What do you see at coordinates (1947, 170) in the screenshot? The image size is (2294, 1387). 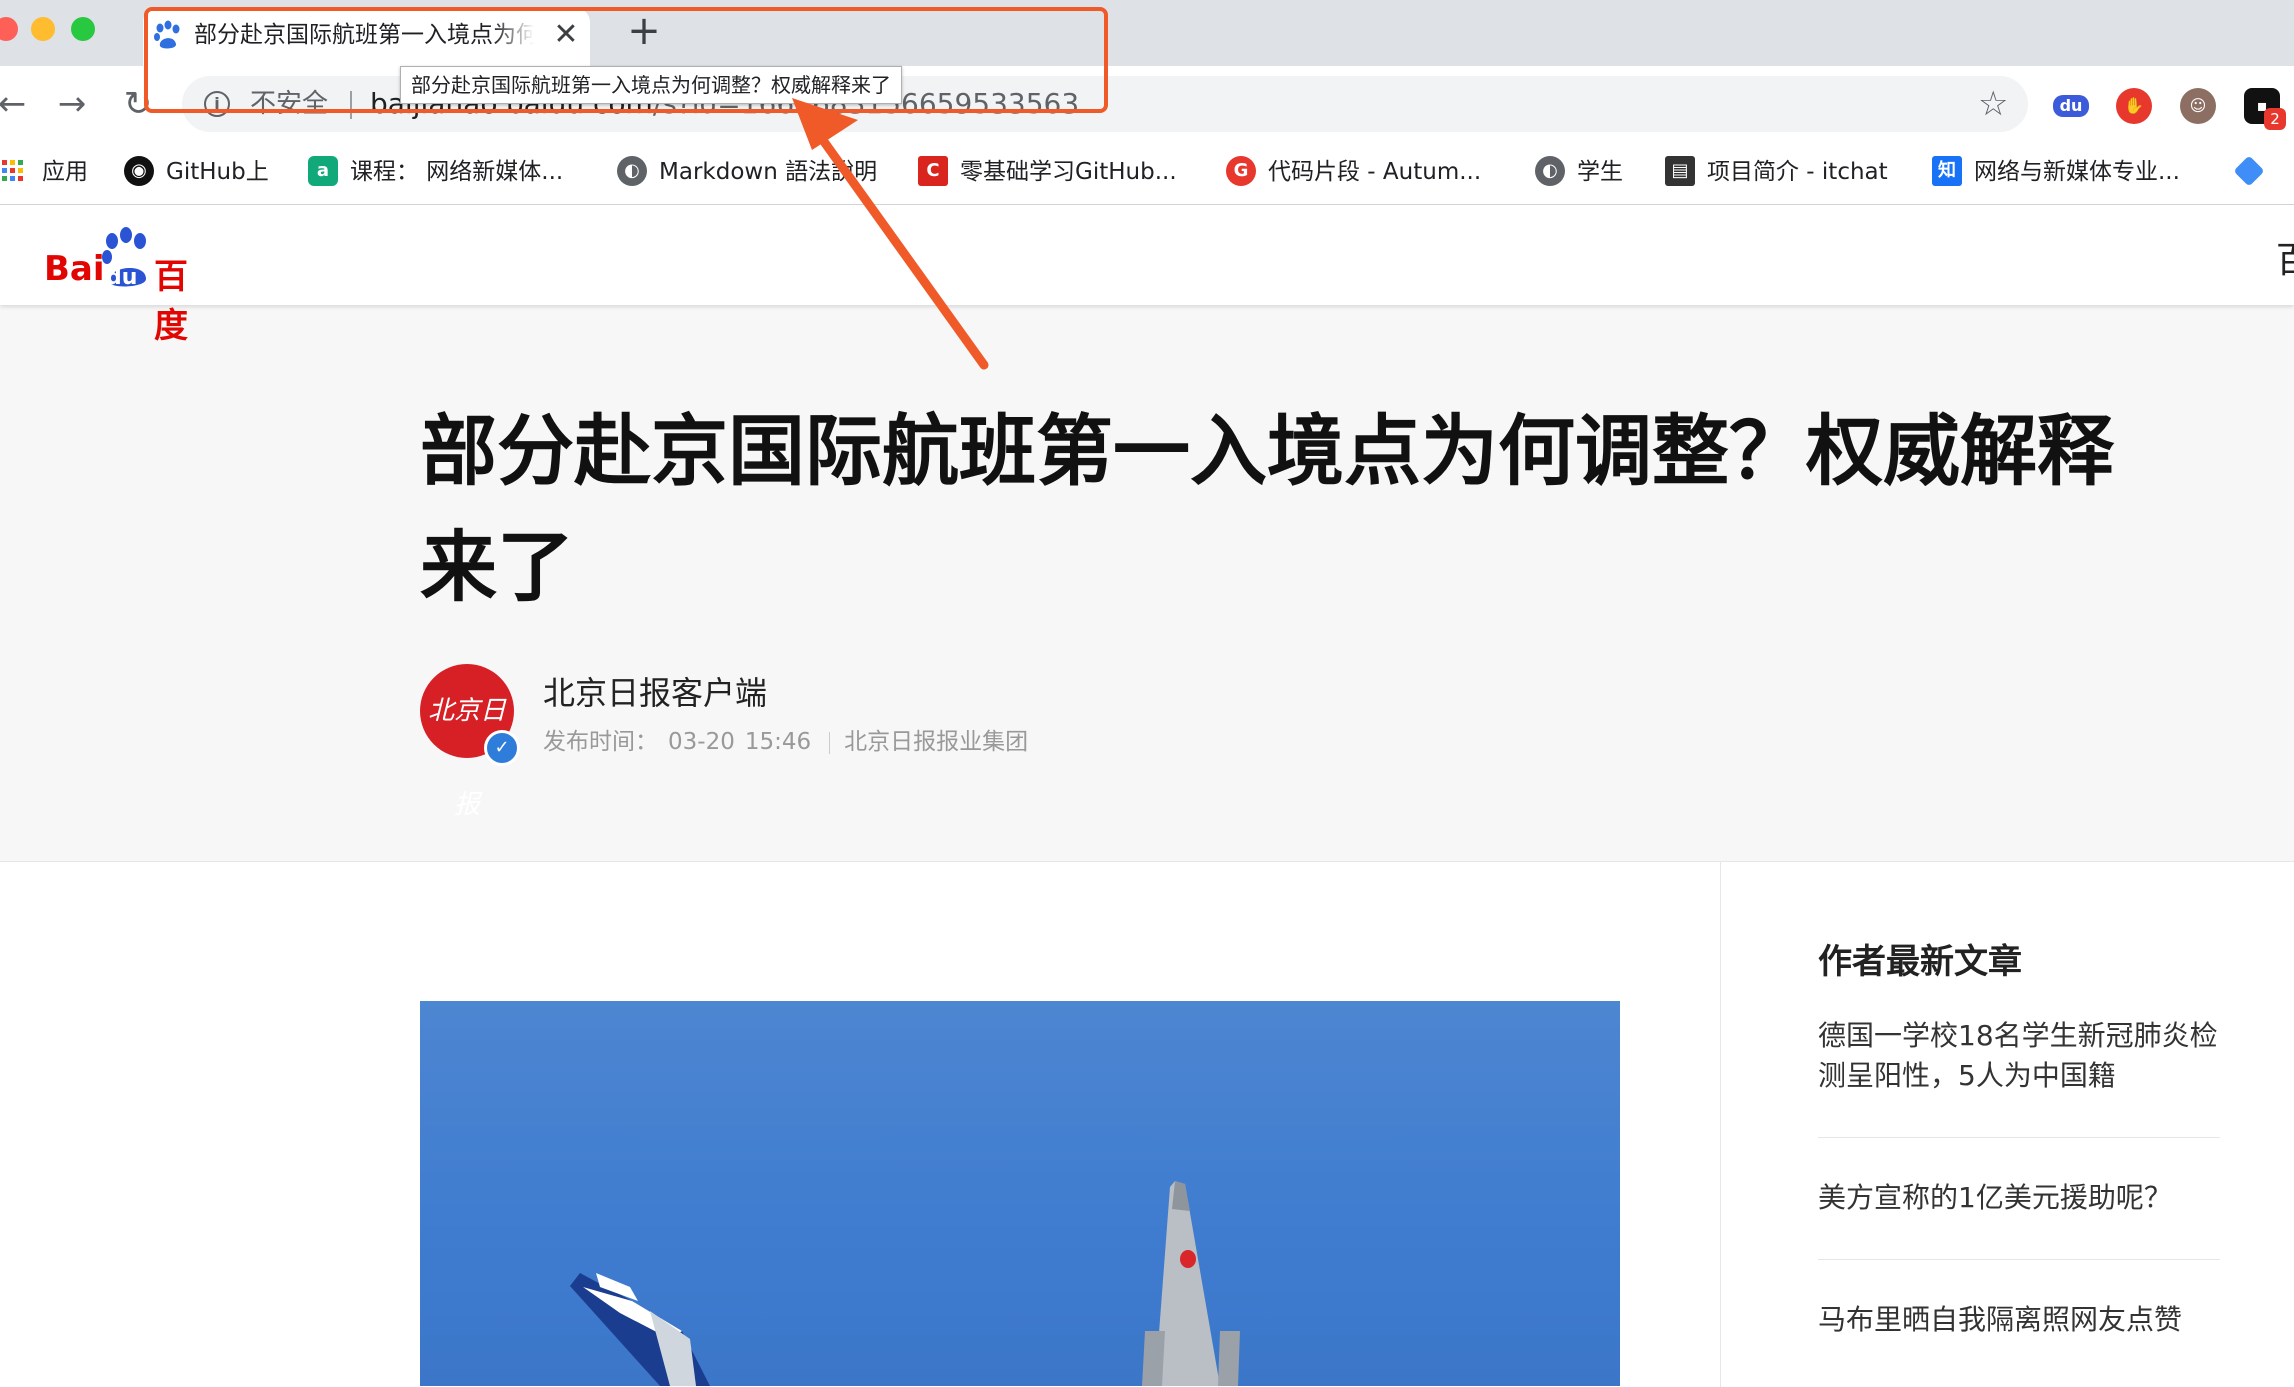 I see `zhihu-icon: 知` at bounding box center [1947, 170].